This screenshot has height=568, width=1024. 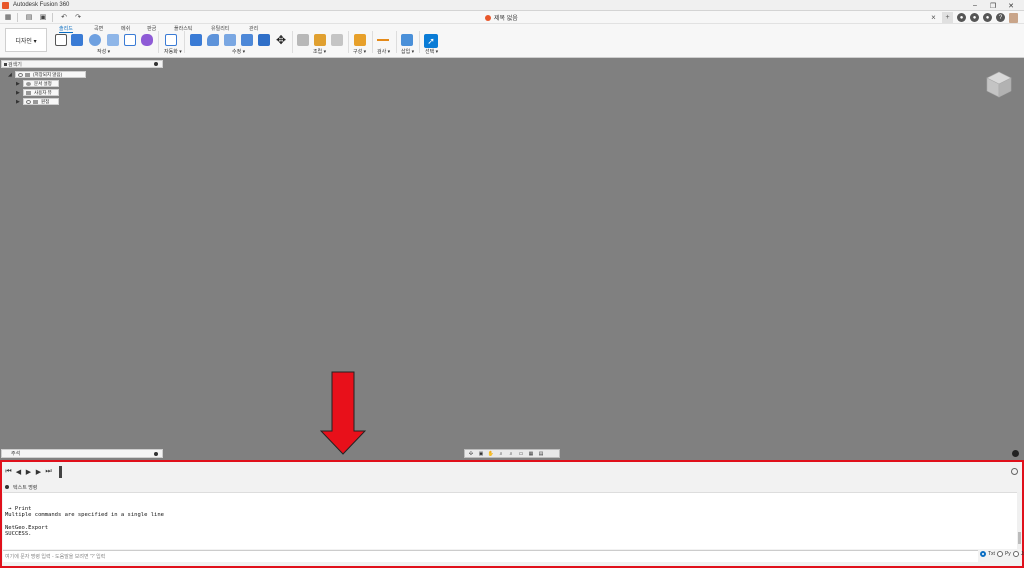 I want to click on mode-radio-py, so click(x=999, y=554).